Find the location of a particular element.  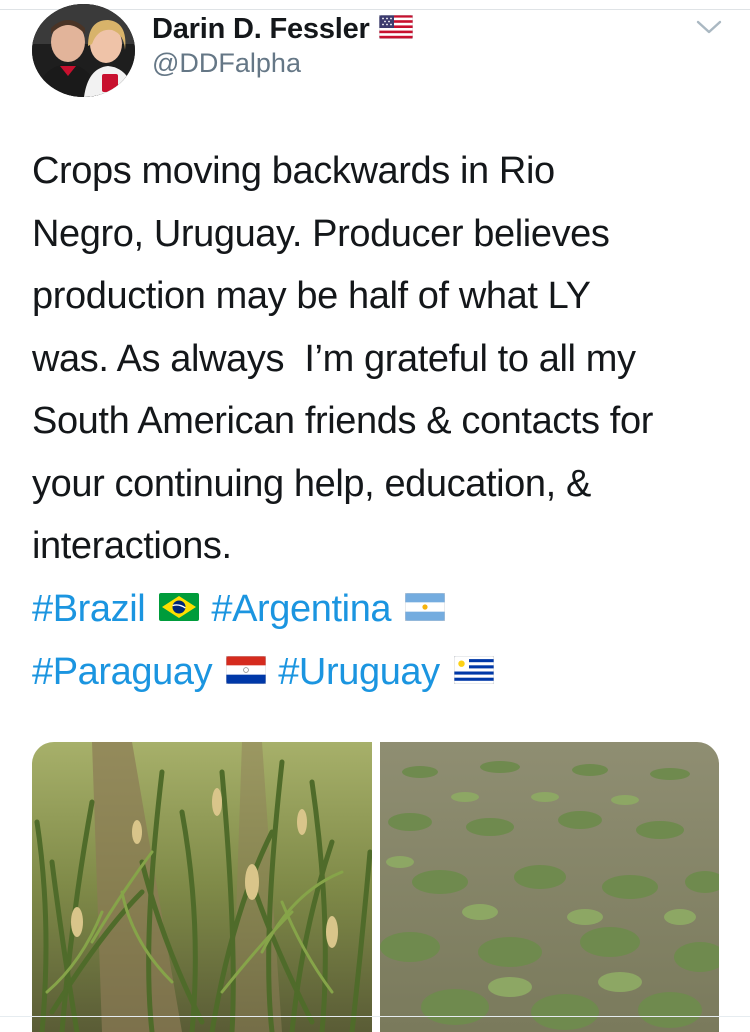

name-row: Darin D. Fessler is located at coordinates (283, 29).